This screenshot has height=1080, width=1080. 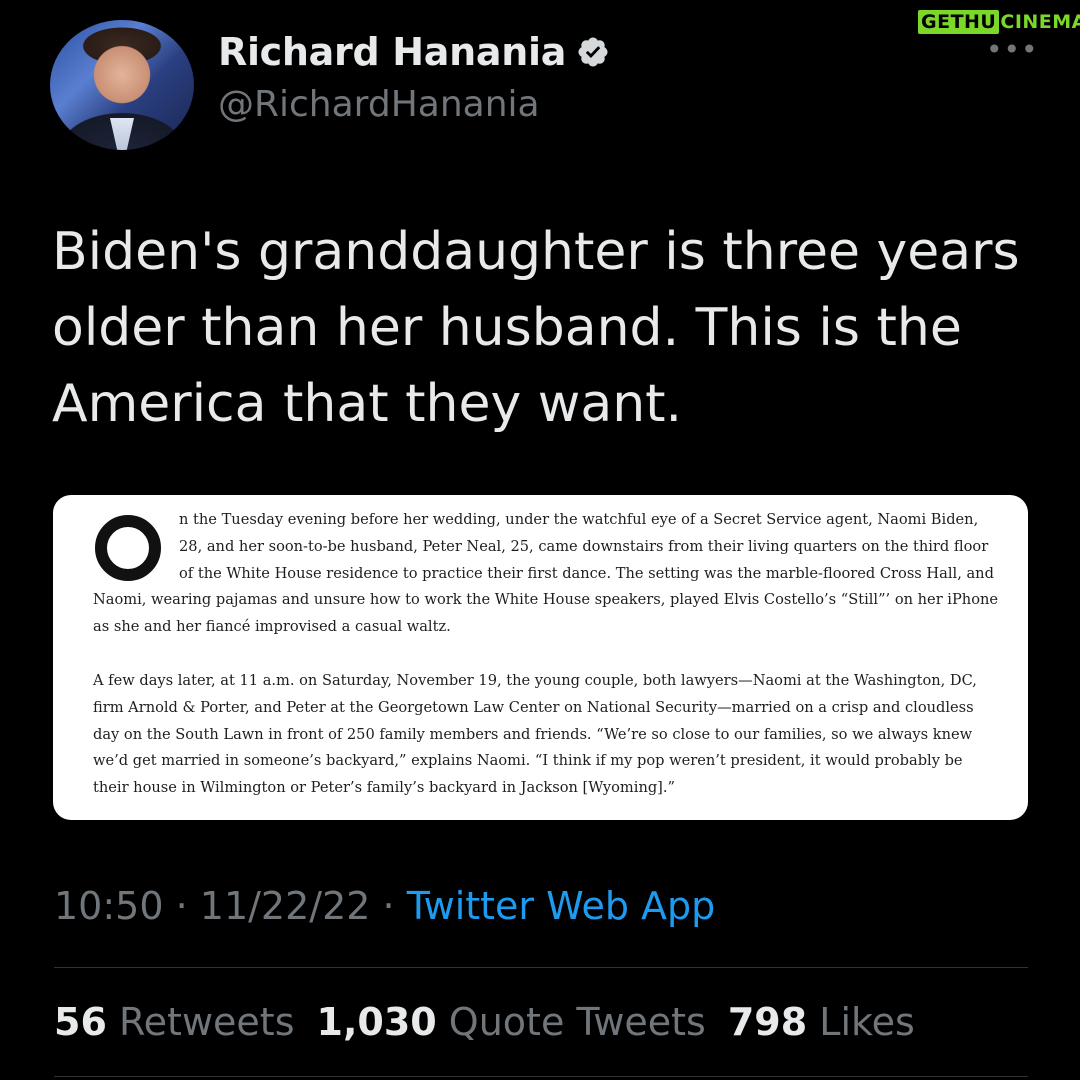 What do you see at coordinates (392, 52) in the screenshot?
I see `author-name: Richard Hanania` at bounding box center [392, 52].